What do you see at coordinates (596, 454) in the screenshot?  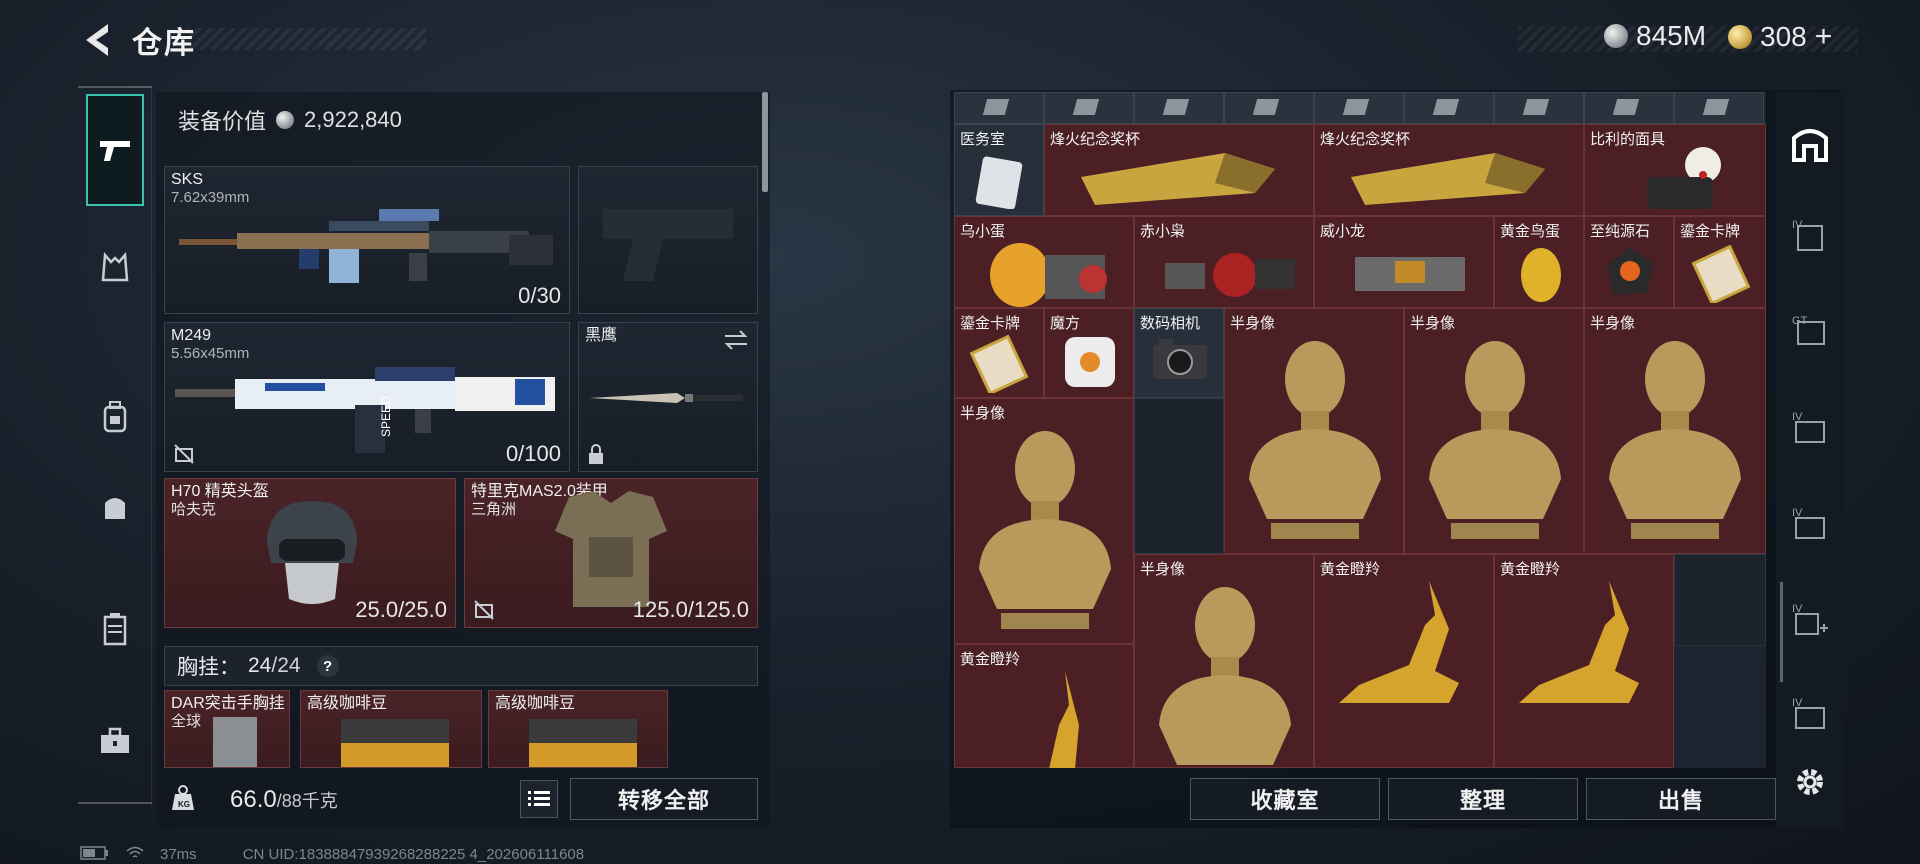 I see `lock-icon` at bounding box center [596, 454].